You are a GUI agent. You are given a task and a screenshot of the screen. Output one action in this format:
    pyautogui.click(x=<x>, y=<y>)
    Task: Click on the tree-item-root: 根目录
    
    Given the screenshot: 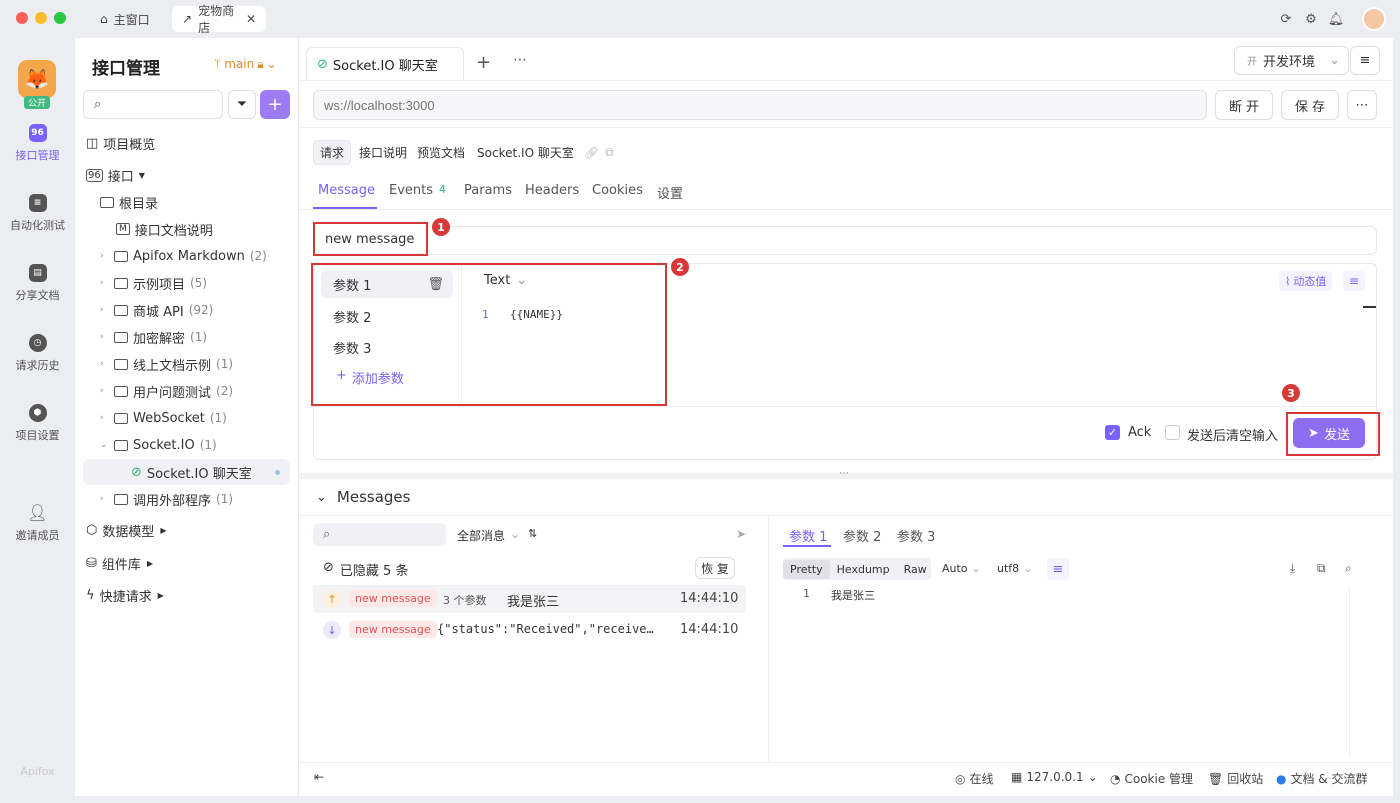 What is the action you would take?
    pyautogui.click(x=205, y=202)
    